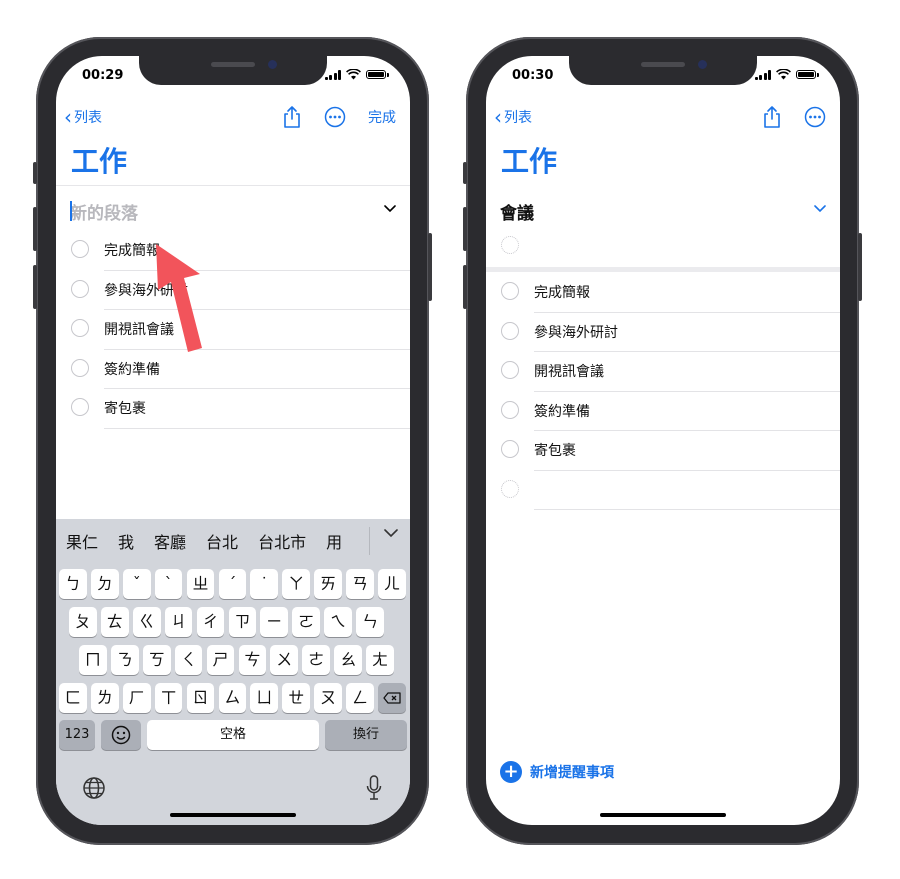 The width and height of the screenshot is (900, 879). Describe the element at coordinates (77, 735) in the screenshot. I see `numbers-key: 123` at that location.